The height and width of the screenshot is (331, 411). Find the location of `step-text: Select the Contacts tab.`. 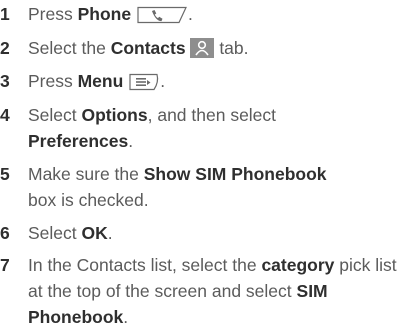

step-text: Select the Contacts tab. is located at coordinates (217, 50).